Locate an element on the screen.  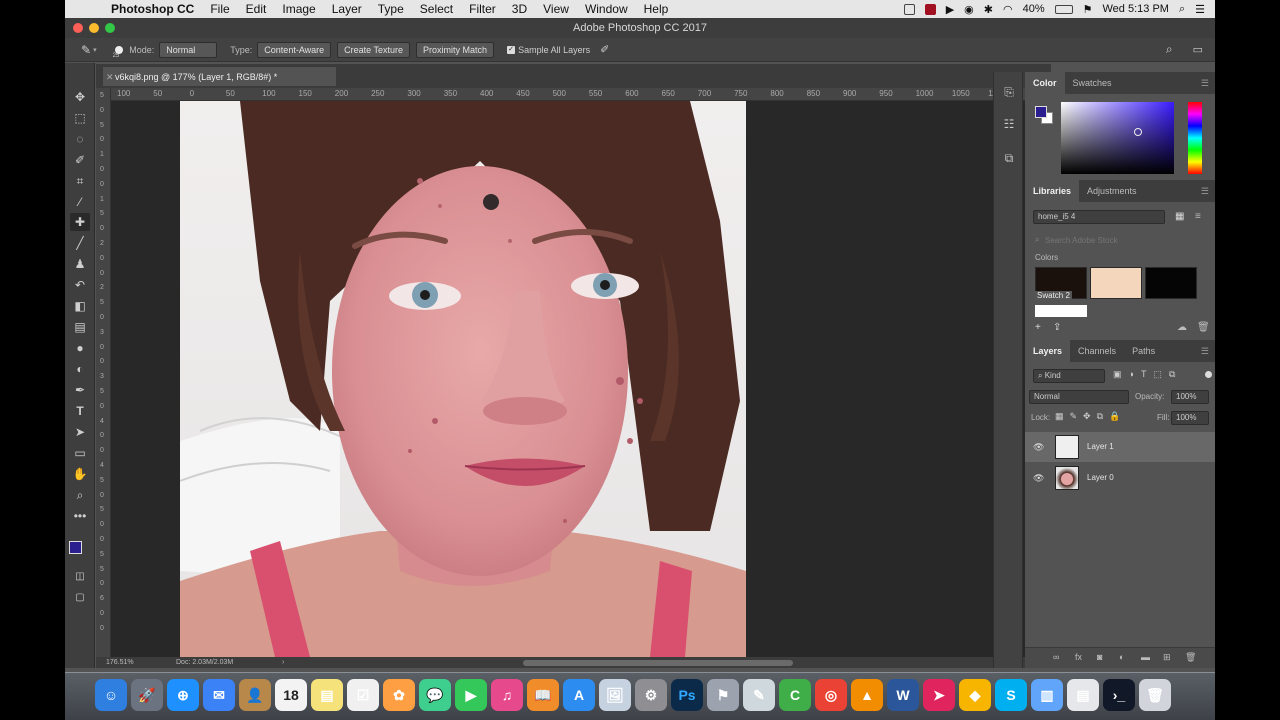
menu-select: Select is located at coordinates (436, 9).